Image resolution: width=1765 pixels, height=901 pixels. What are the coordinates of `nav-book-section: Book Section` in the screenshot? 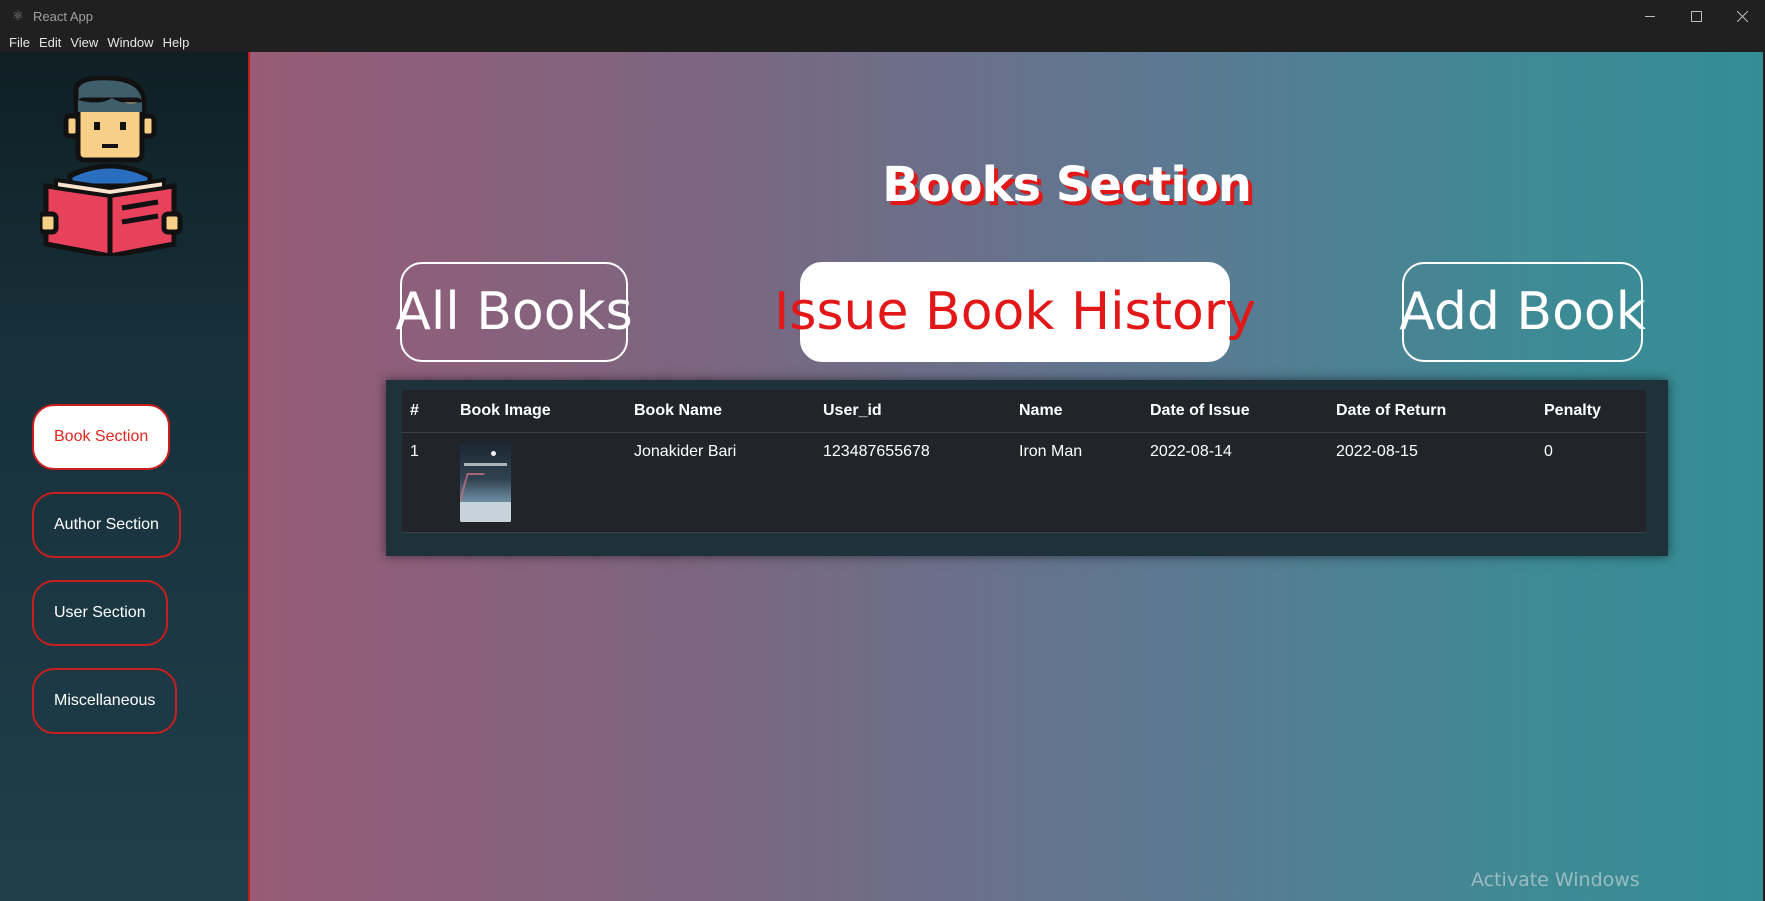 It's located at (101, 437).